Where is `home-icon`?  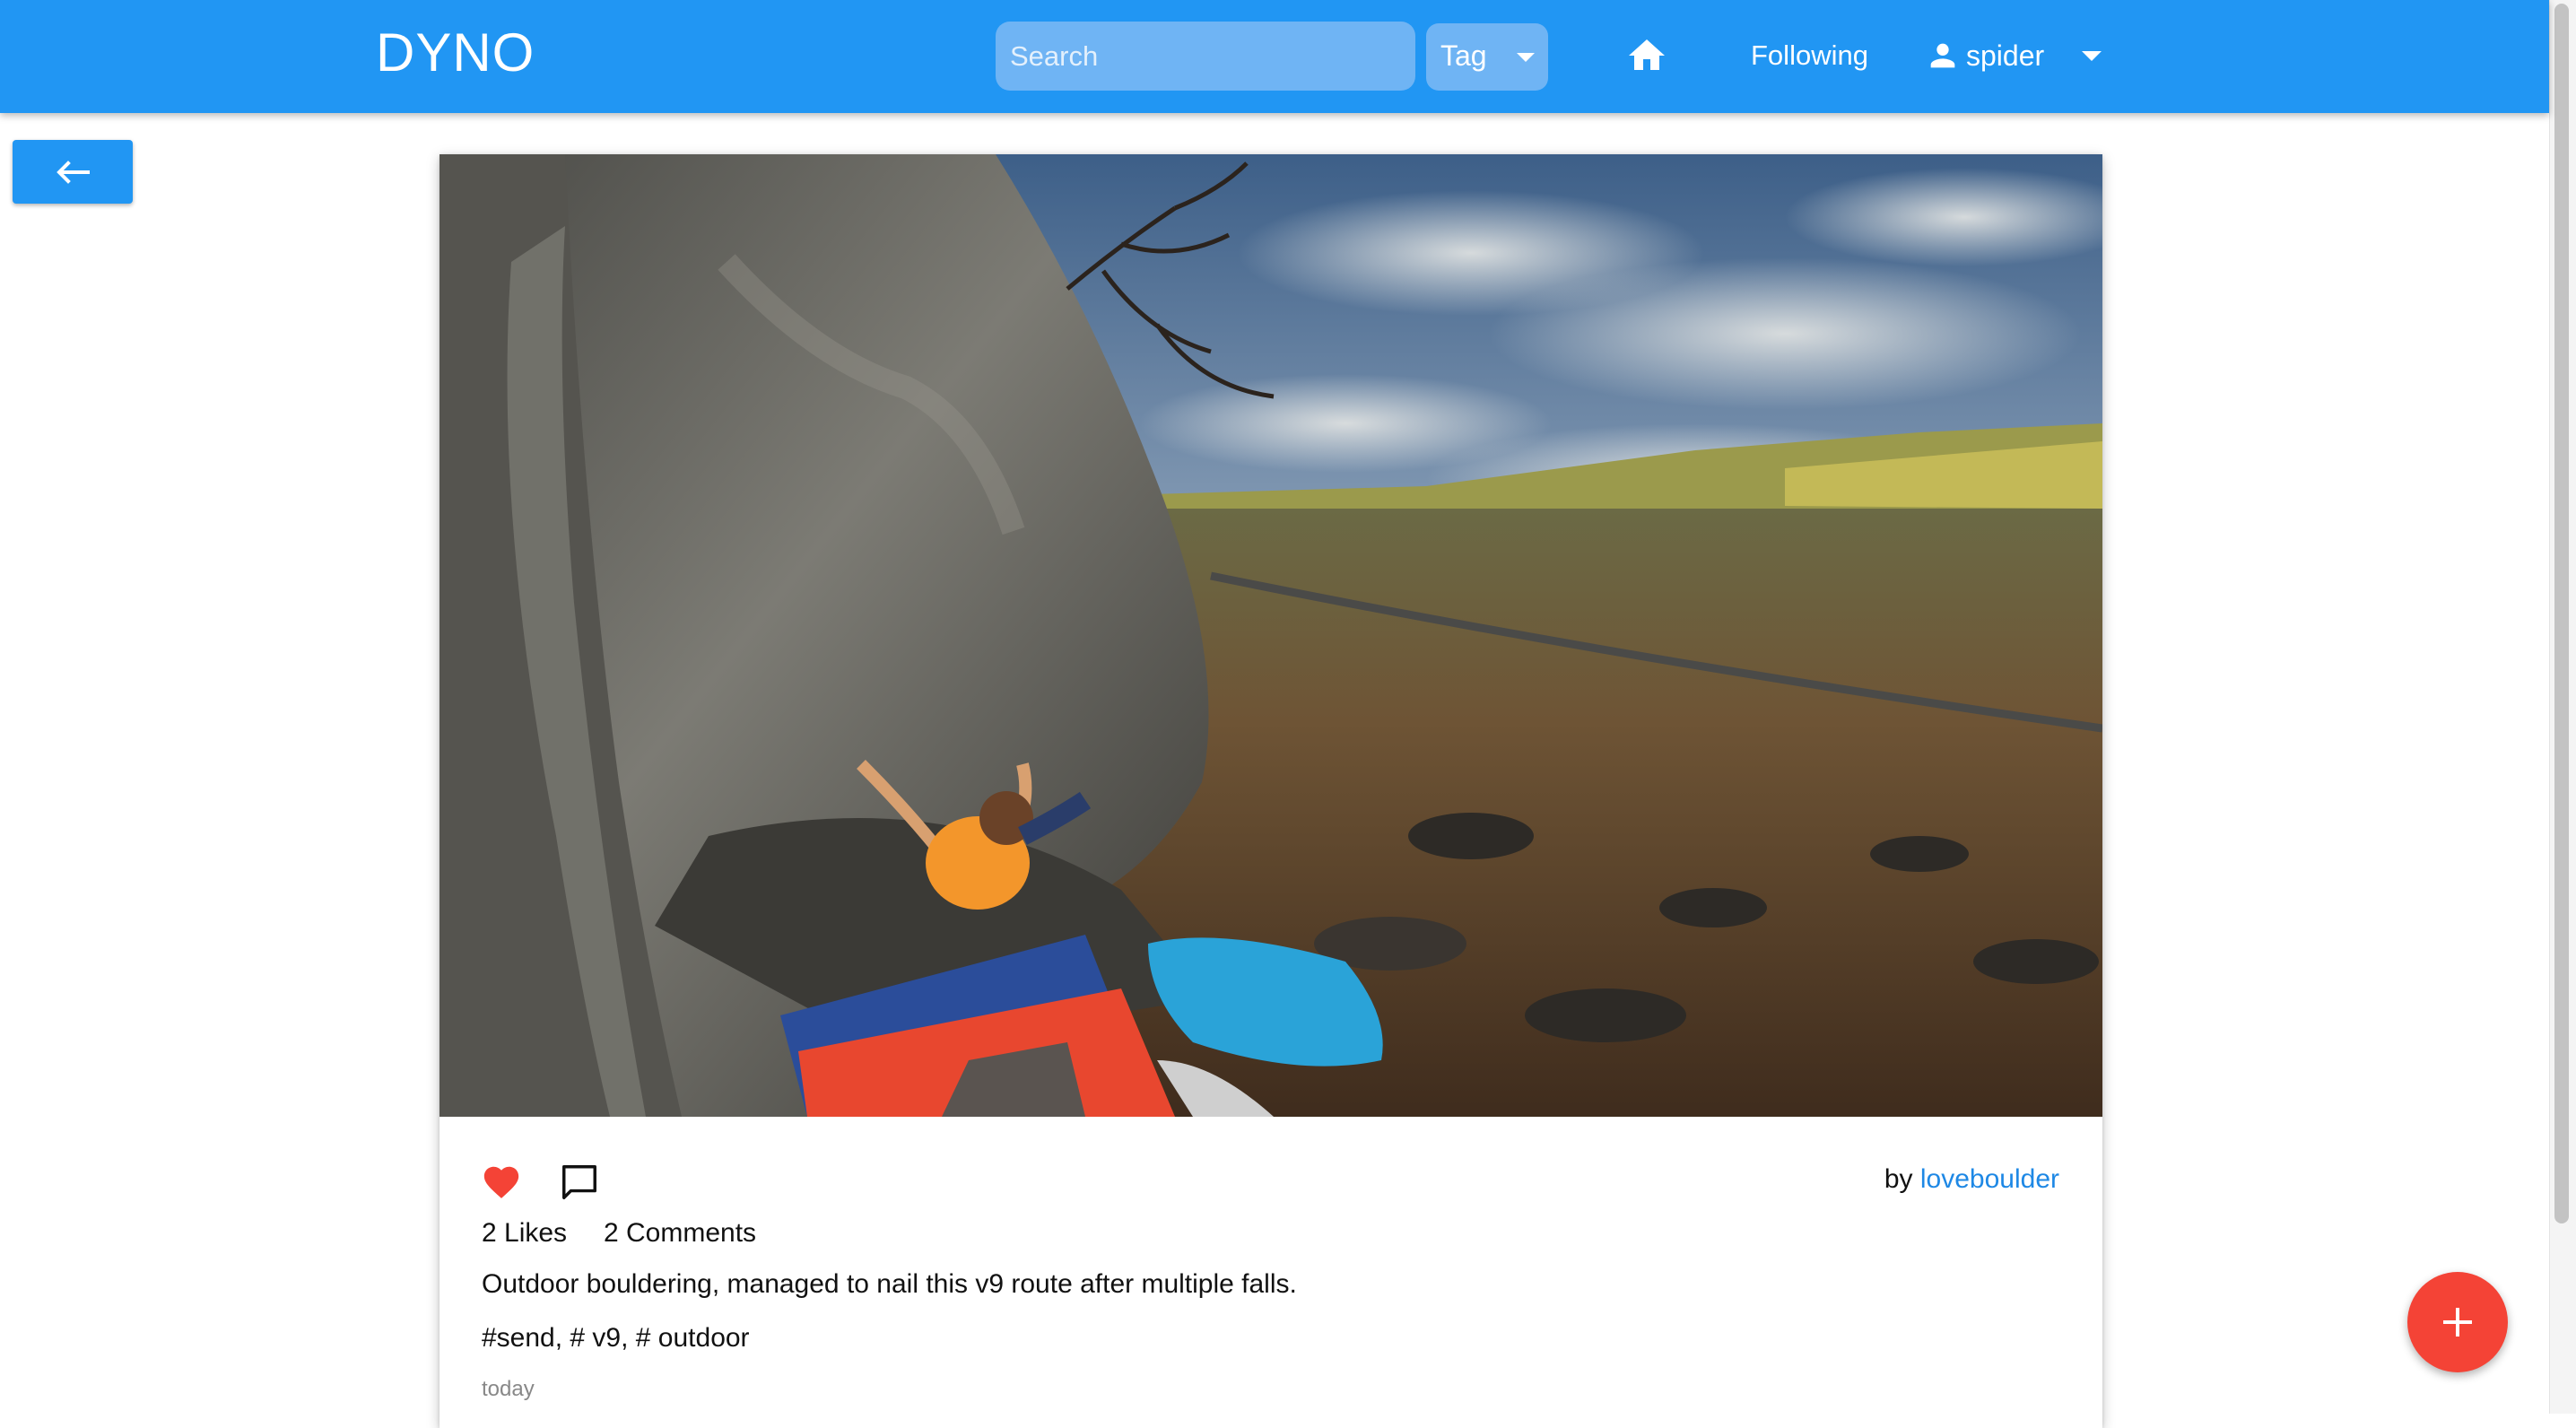
home-icon is located at coordinates (1647, 55).